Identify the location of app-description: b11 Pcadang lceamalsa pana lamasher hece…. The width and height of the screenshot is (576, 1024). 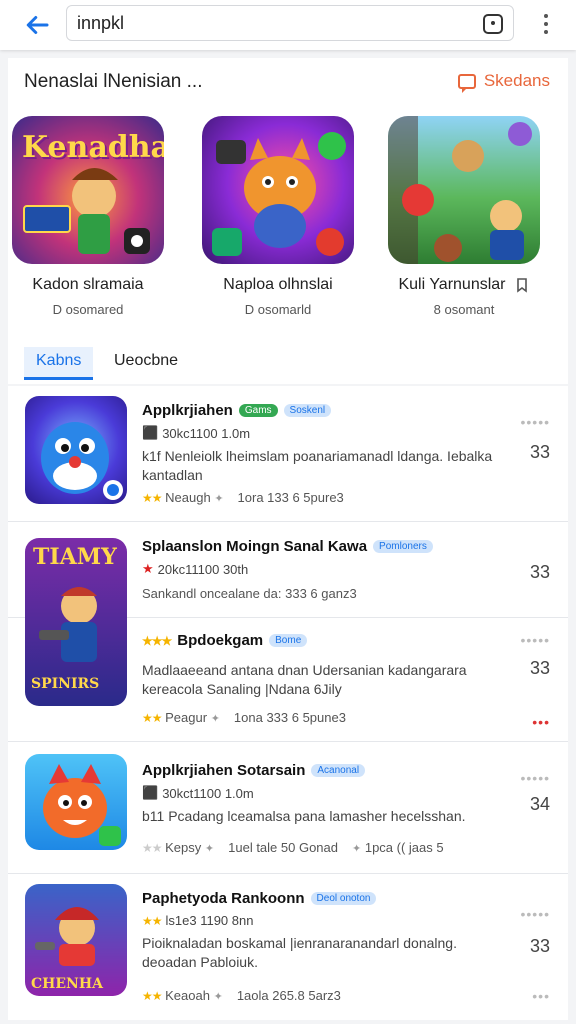
(304, 816).